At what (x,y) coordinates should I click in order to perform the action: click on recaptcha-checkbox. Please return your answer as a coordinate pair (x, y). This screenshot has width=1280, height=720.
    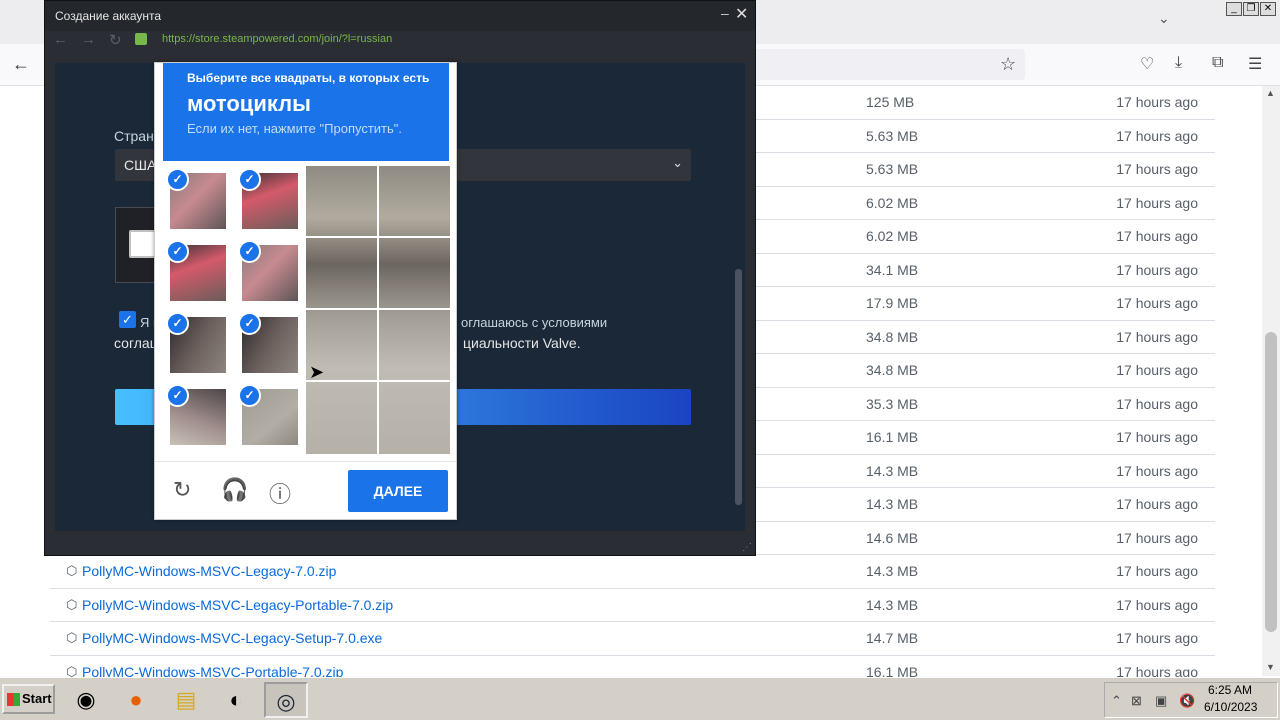
    Looking at the image, I should click on (143, 244).